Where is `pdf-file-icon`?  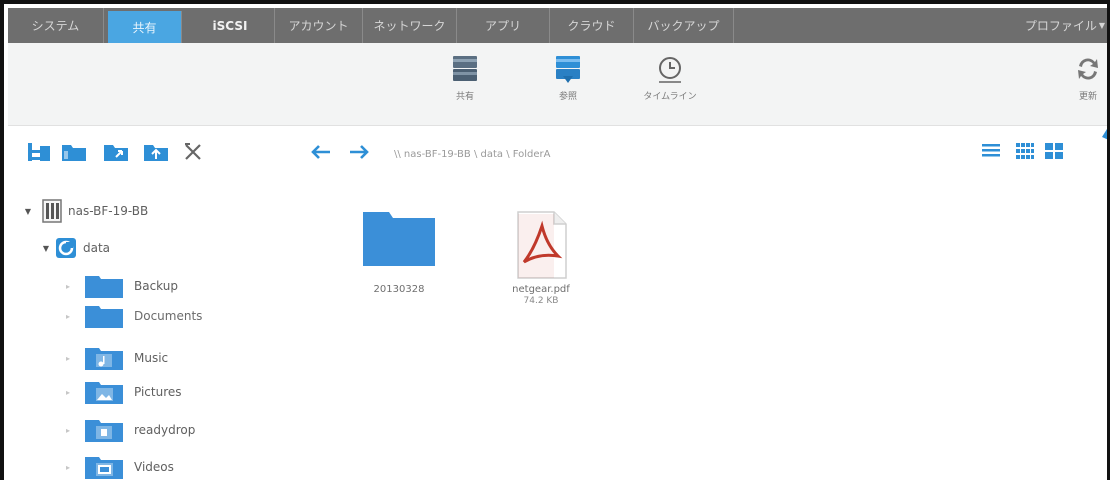 pdf-file-icon is located at coordinates (542, 245).